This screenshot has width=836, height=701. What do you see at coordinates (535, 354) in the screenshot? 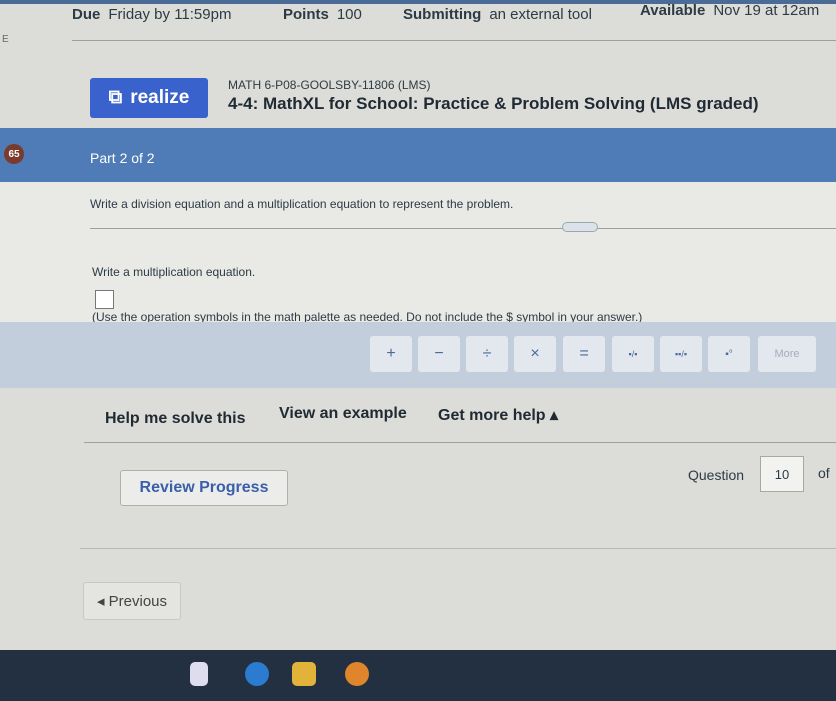
I see `times-button: ×` at bounding box center [535, 354].